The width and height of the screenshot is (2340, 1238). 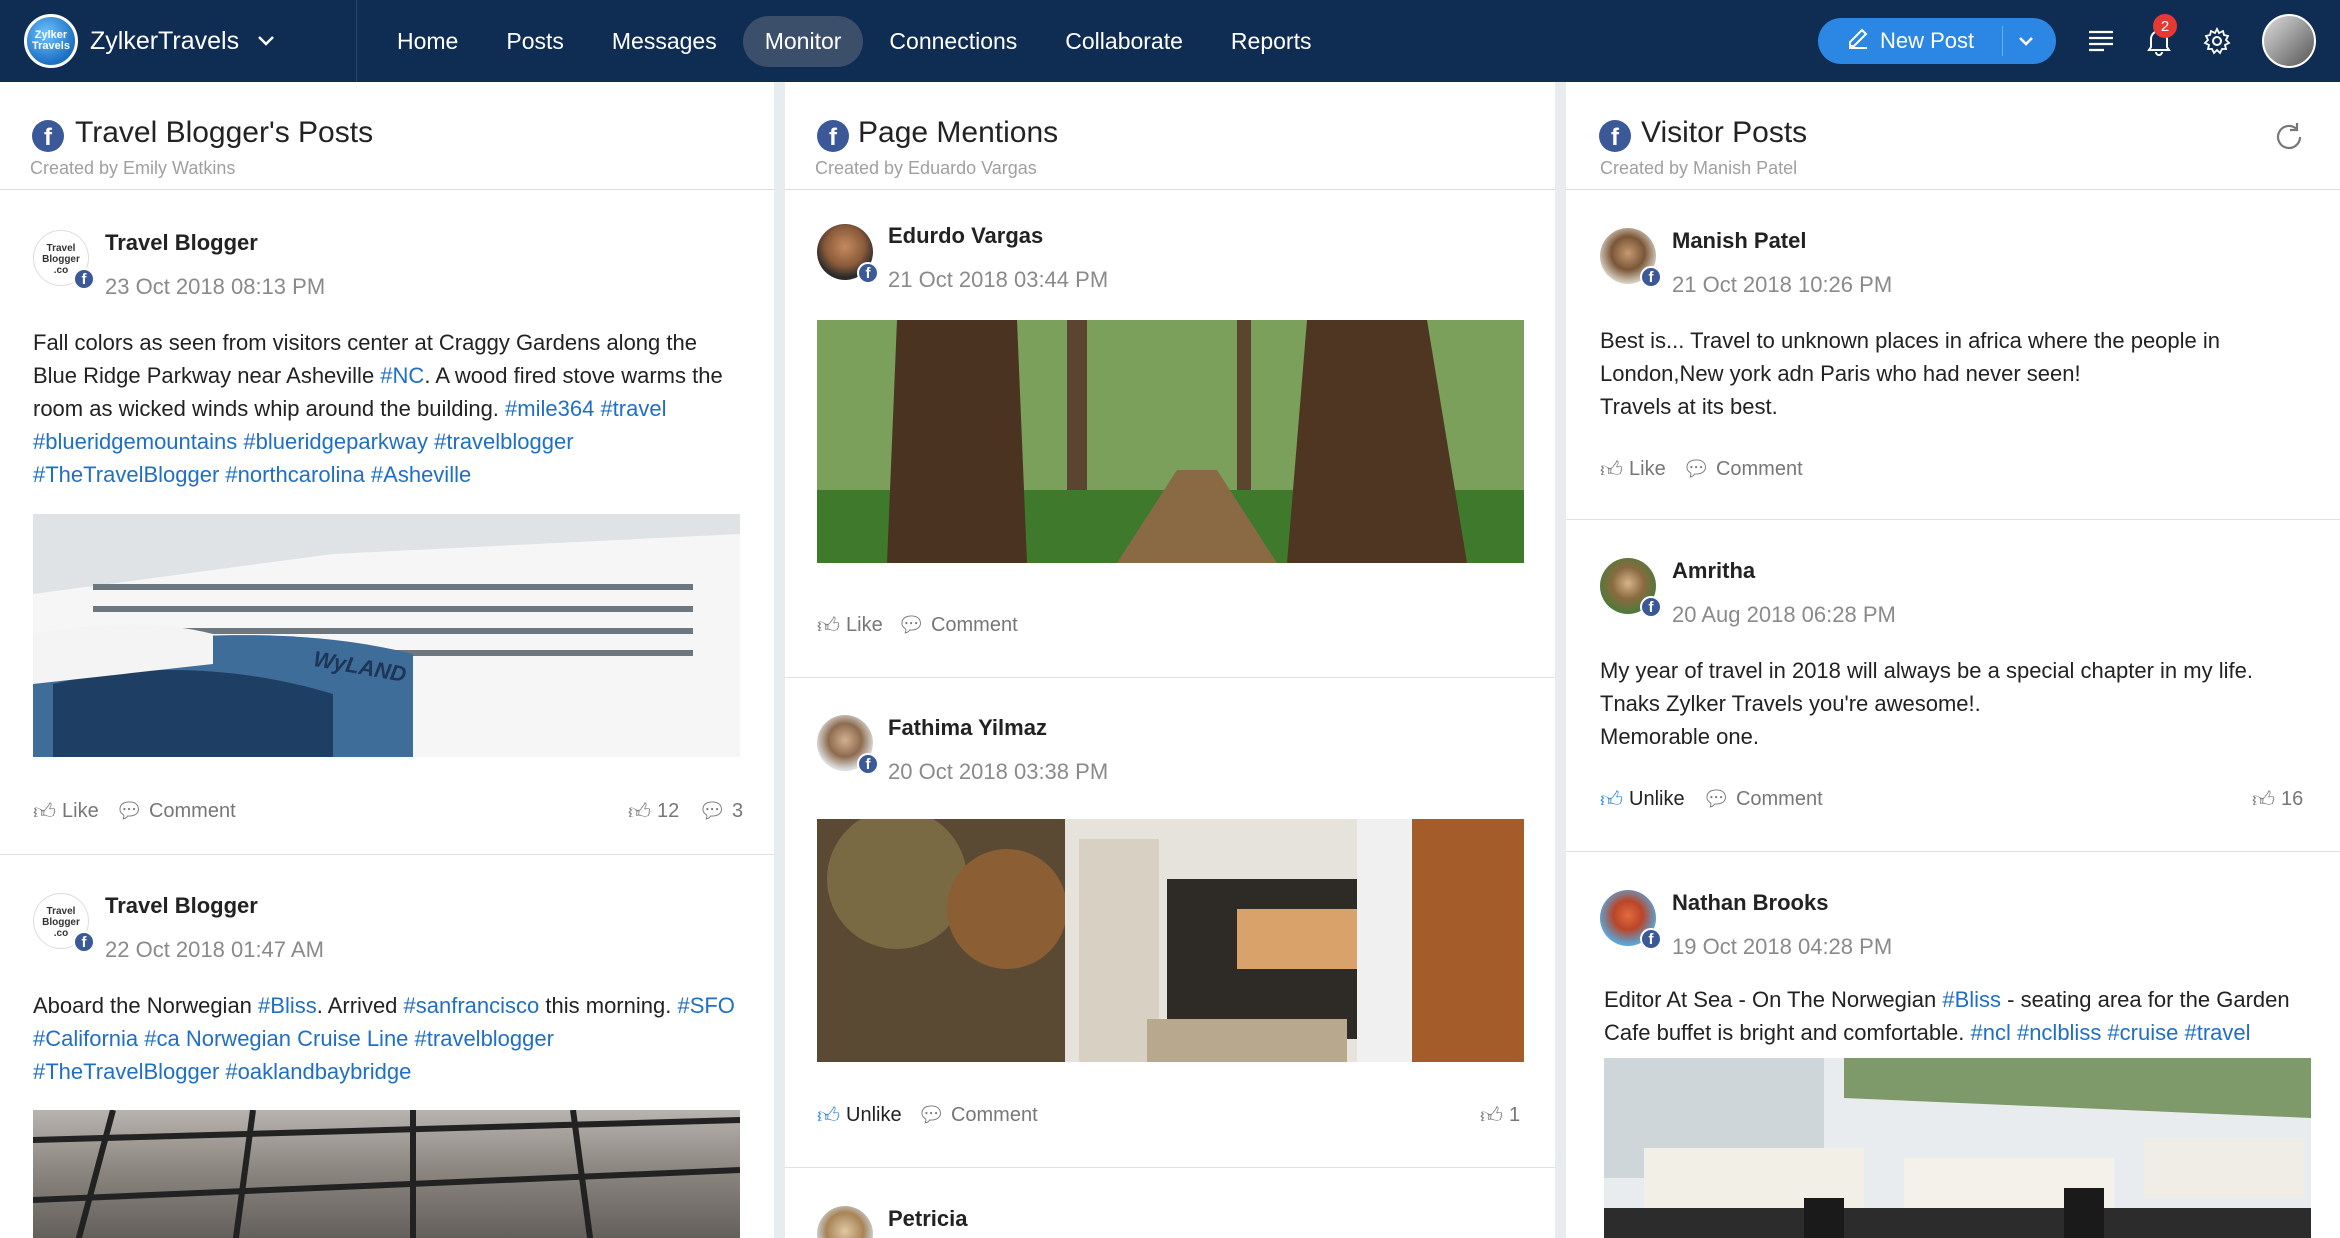 I want to click on post-image: WyLAND, so click(x=386, y=635).